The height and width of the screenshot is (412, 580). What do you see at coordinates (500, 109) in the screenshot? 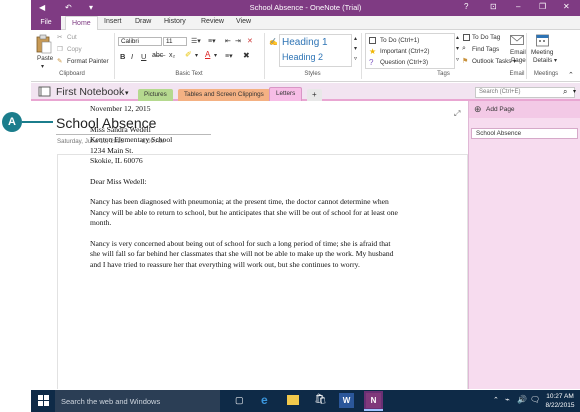
I see `add-page-label: Add Page` at bounding box center [500, 109].